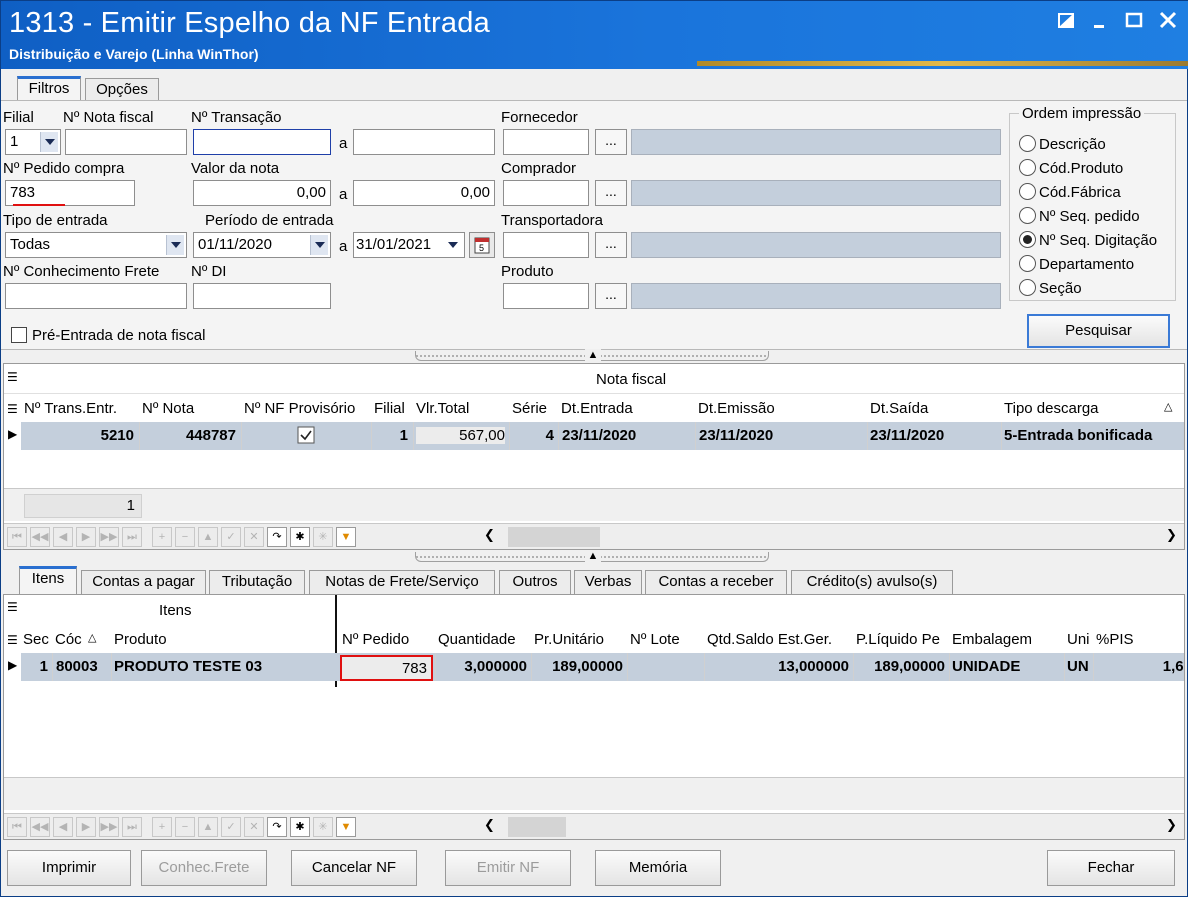  I want to click on col-serie: Série, so click(529, 408).